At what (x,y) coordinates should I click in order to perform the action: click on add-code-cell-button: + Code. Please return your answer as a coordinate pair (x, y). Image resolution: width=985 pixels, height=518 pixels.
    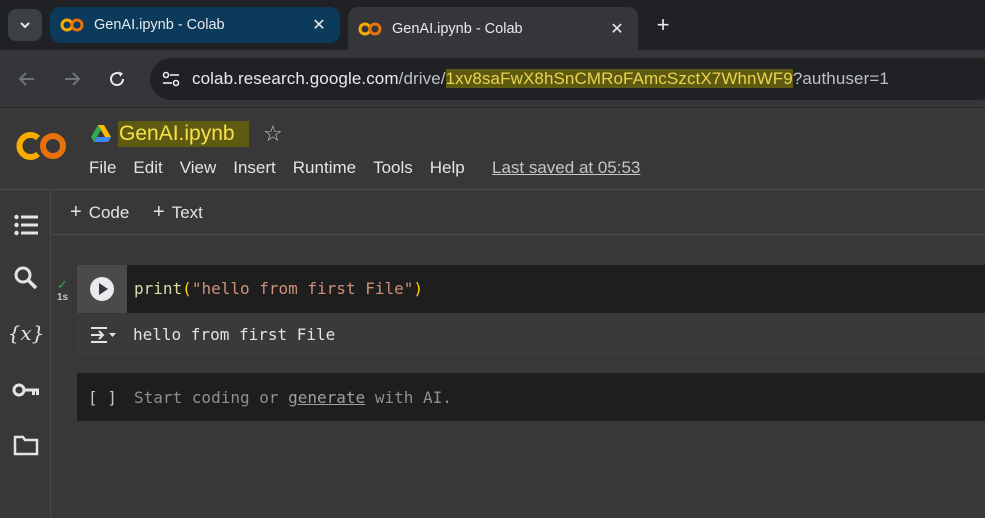
    Looking at the image, I should click on (99, 212).